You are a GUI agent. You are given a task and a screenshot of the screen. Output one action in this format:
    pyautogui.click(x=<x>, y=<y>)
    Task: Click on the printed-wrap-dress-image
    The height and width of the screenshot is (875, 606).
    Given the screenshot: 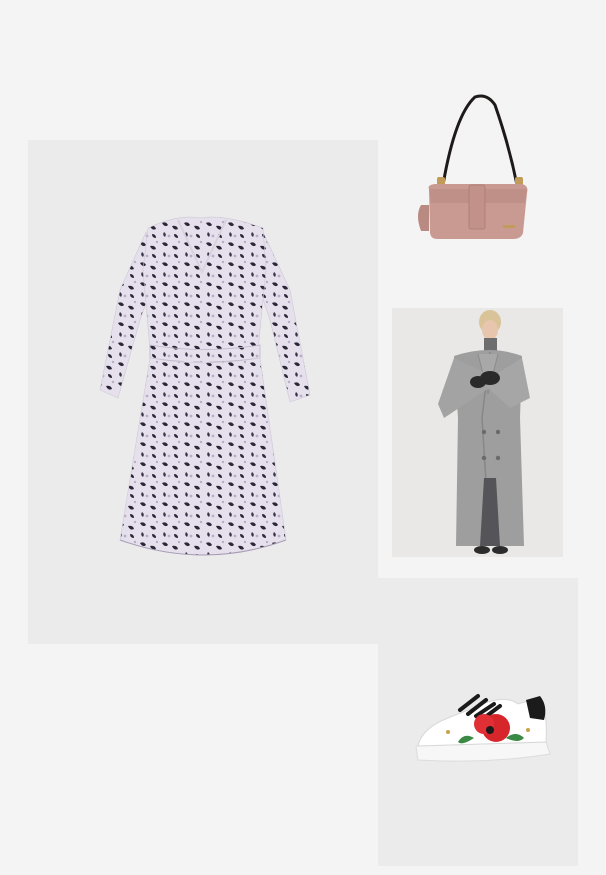 What is the action you would take?
    pyautogui.click(x=205, y=386)
    